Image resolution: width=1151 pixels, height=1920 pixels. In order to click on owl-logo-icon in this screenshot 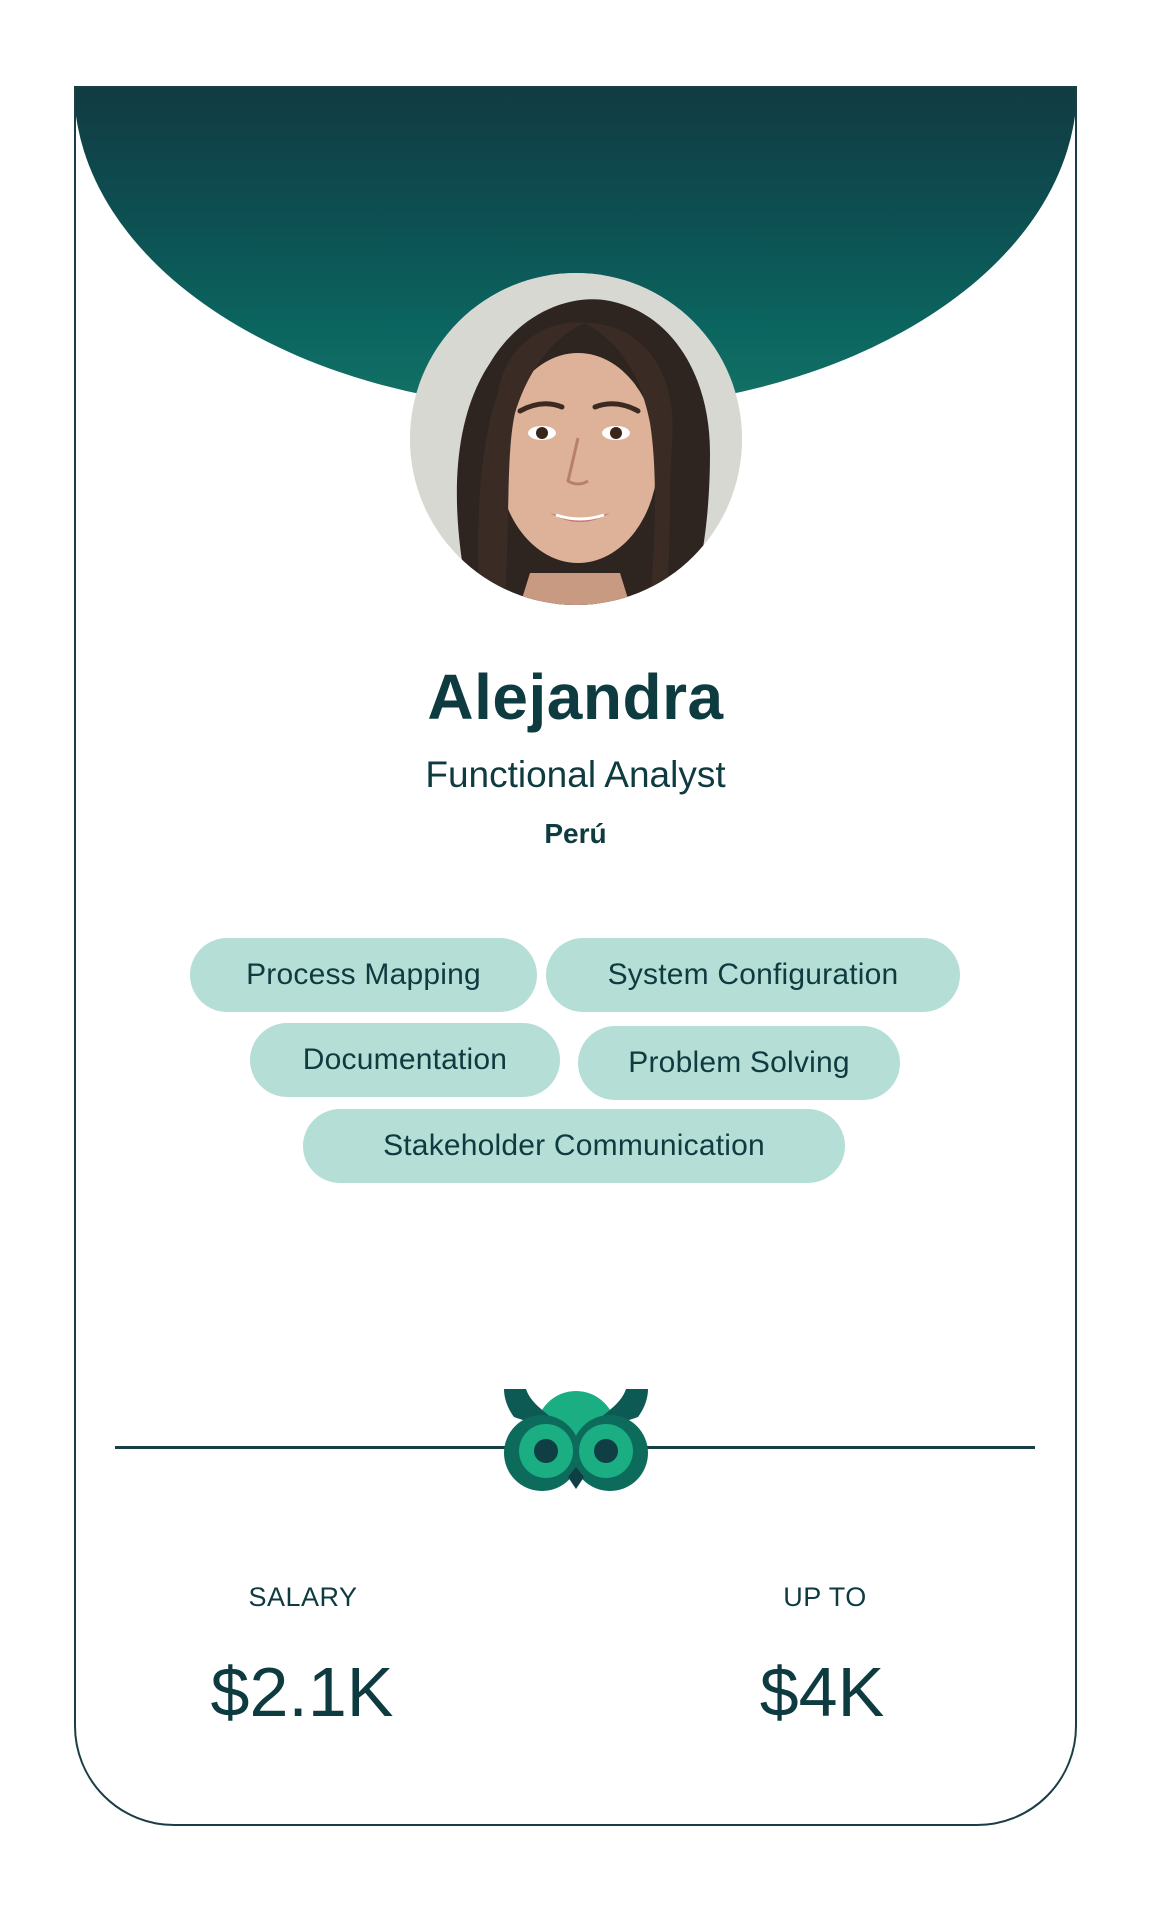, I will do `click(576, 1440)`.